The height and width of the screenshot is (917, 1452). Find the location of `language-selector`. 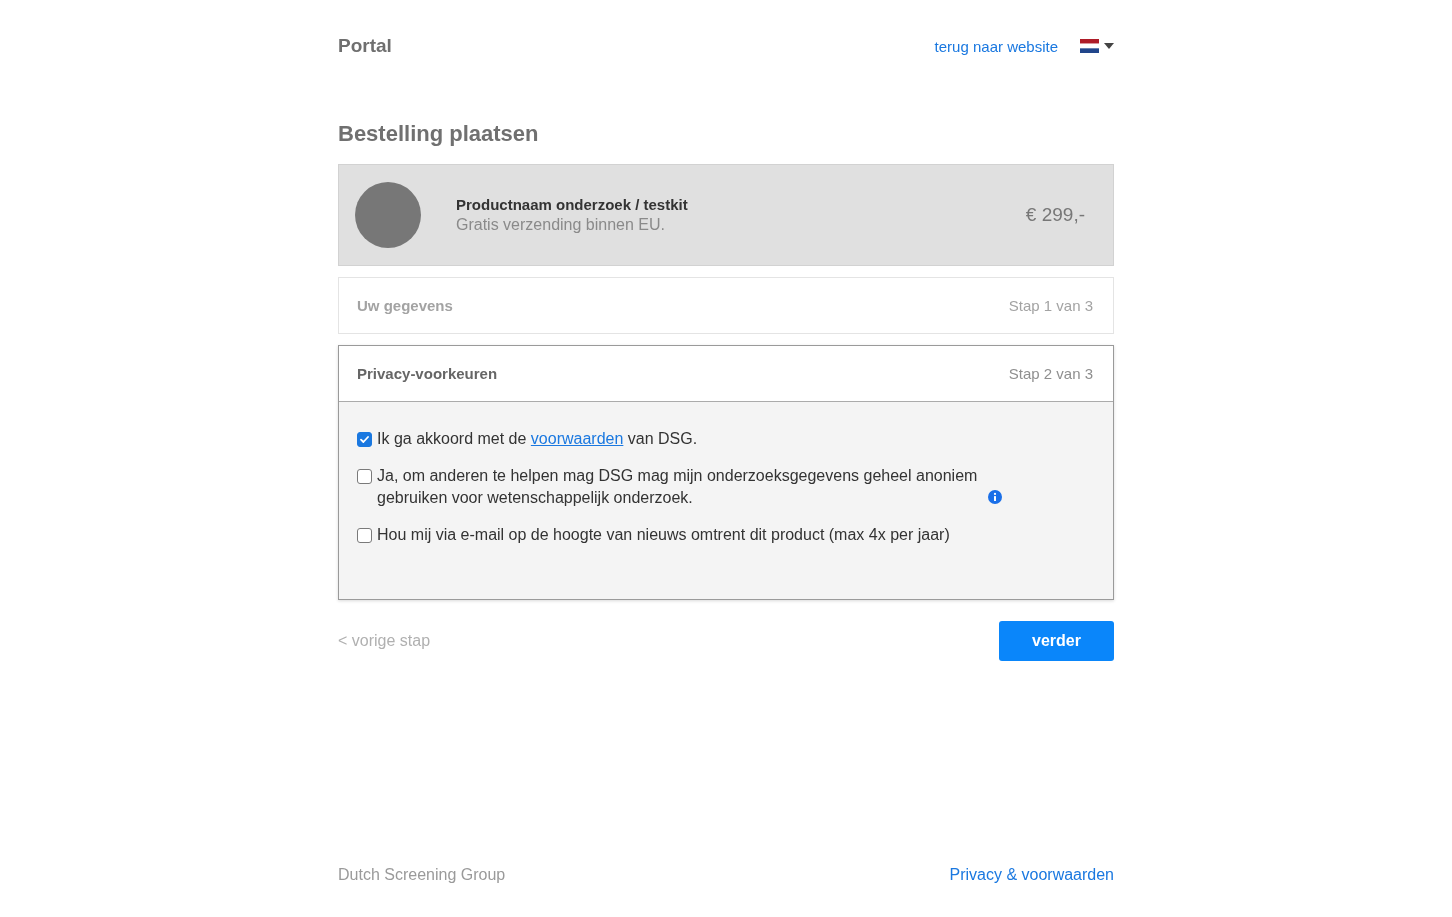

language-selector is located at coordinates (1097, 46).